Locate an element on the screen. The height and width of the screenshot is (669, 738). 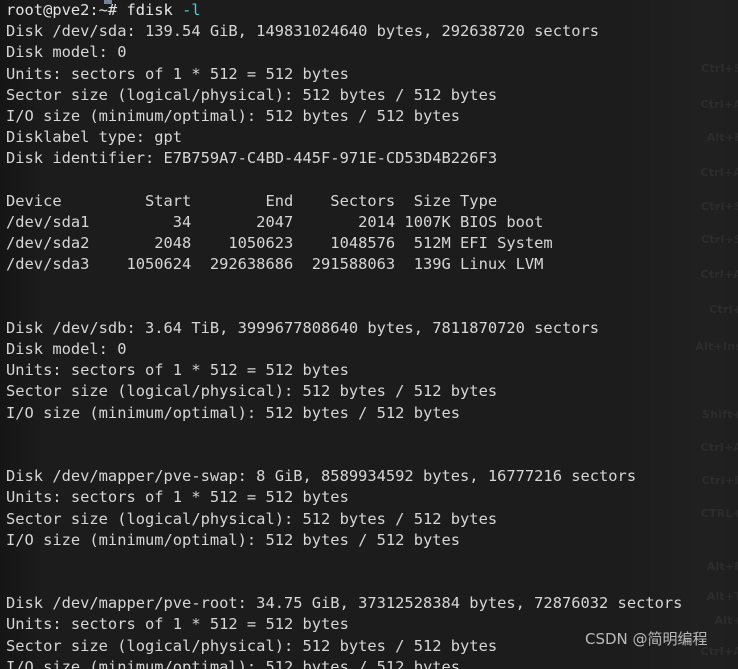
command-line: root@pve2:~# fdisk -l is located at coordinates (369, 10).